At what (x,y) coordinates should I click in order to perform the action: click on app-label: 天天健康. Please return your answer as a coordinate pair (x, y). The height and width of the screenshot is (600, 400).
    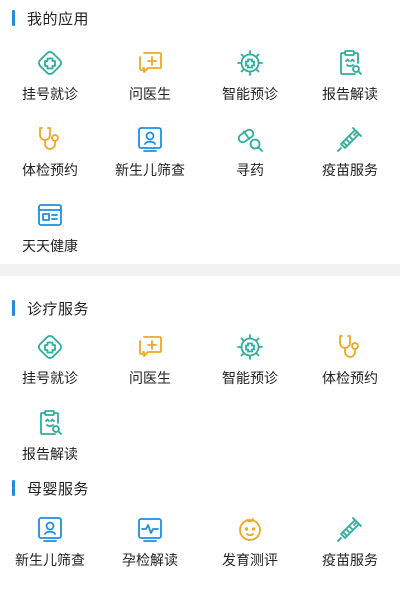
    Looking at the image, I should click on (50, 247).